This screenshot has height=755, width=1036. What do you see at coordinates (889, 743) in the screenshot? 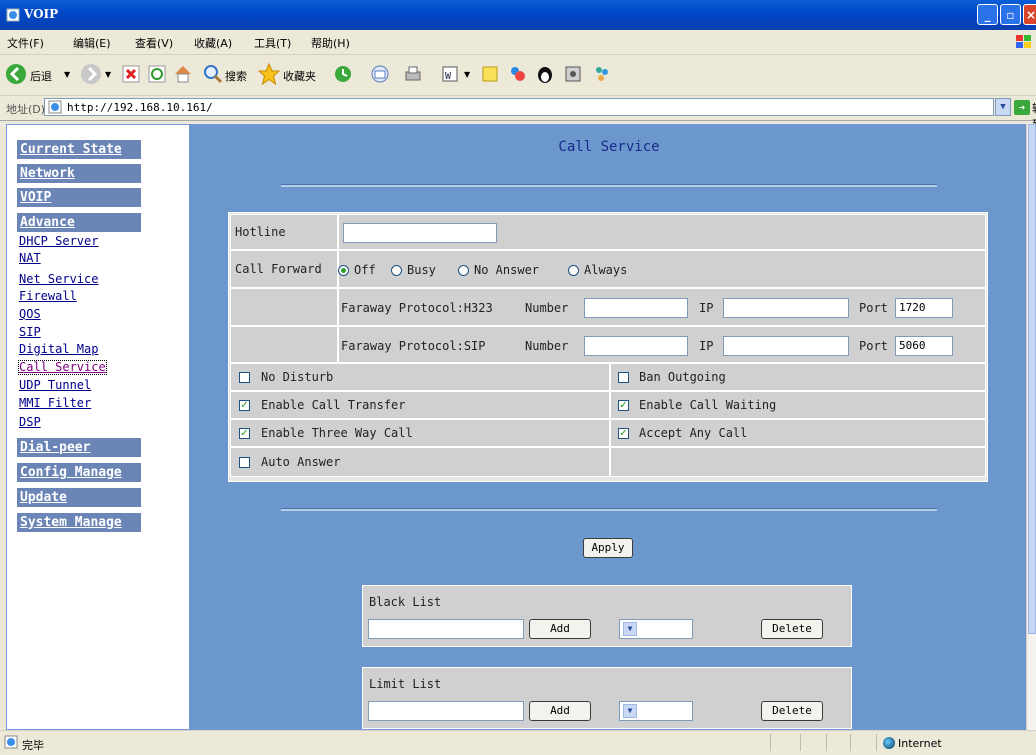
I see `internet-globe-icon` at bounding box center [889, 743].